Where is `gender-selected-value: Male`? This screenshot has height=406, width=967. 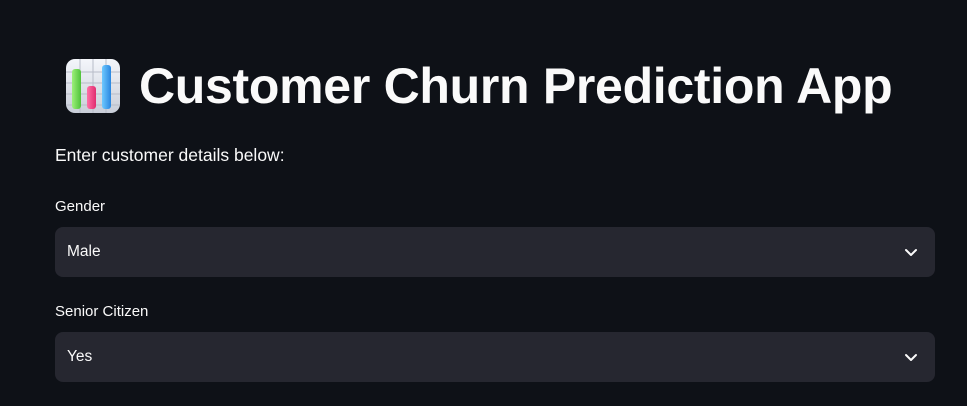 gender-selected-value: Male is located at coordinates (84, 251).